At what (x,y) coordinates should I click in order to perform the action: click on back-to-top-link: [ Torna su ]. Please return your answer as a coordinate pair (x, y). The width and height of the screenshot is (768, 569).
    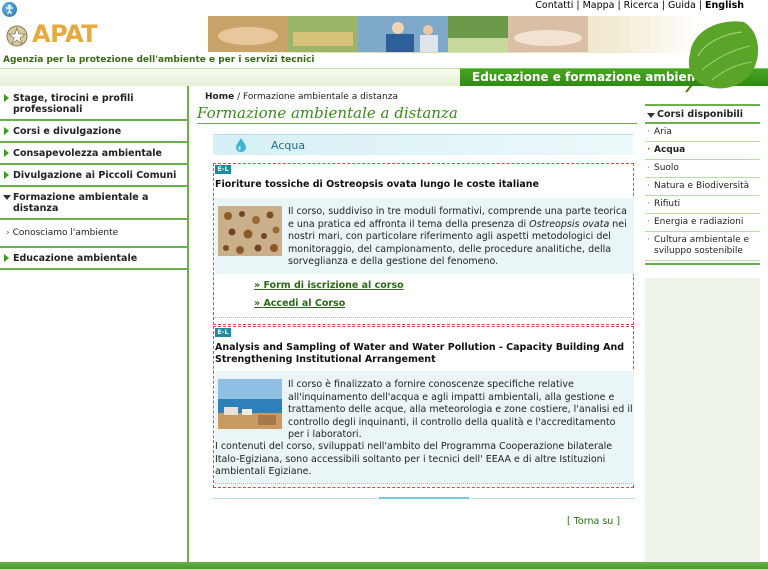
    Looking at the image, I should click on (593, 521).